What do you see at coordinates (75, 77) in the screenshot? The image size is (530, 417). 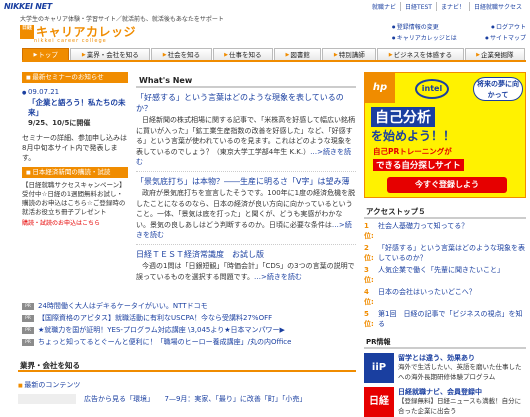 I see `seminar-heading: 最新セミナーのお知らせ` at bounding box center [75, 77].